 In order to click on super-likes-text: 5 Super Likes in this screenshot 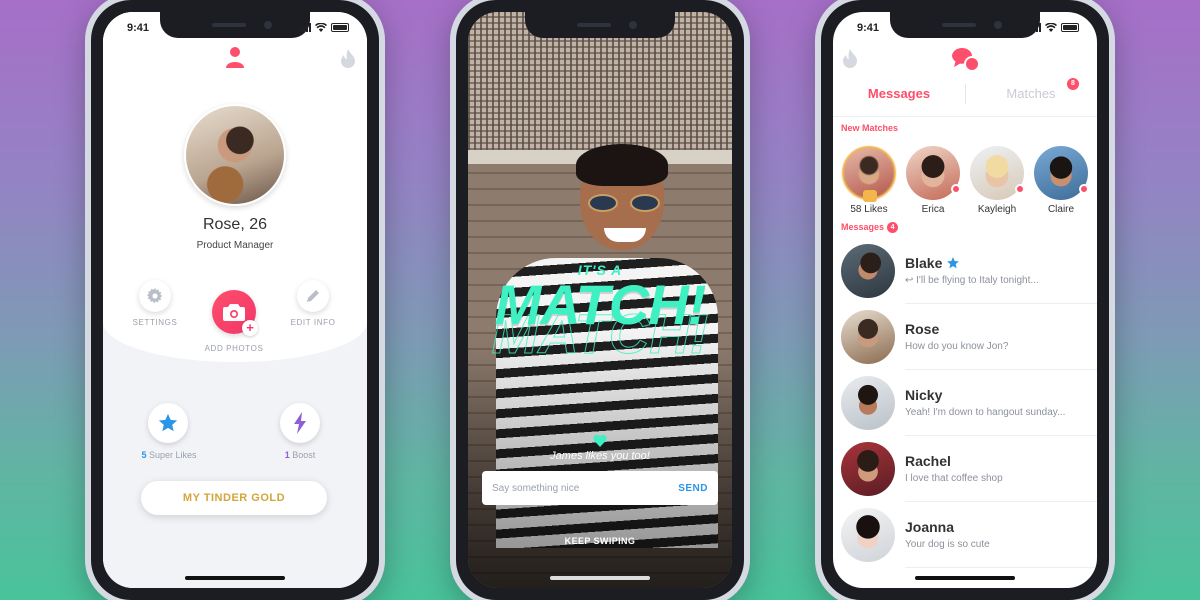, I will do `click(169, 455)`.